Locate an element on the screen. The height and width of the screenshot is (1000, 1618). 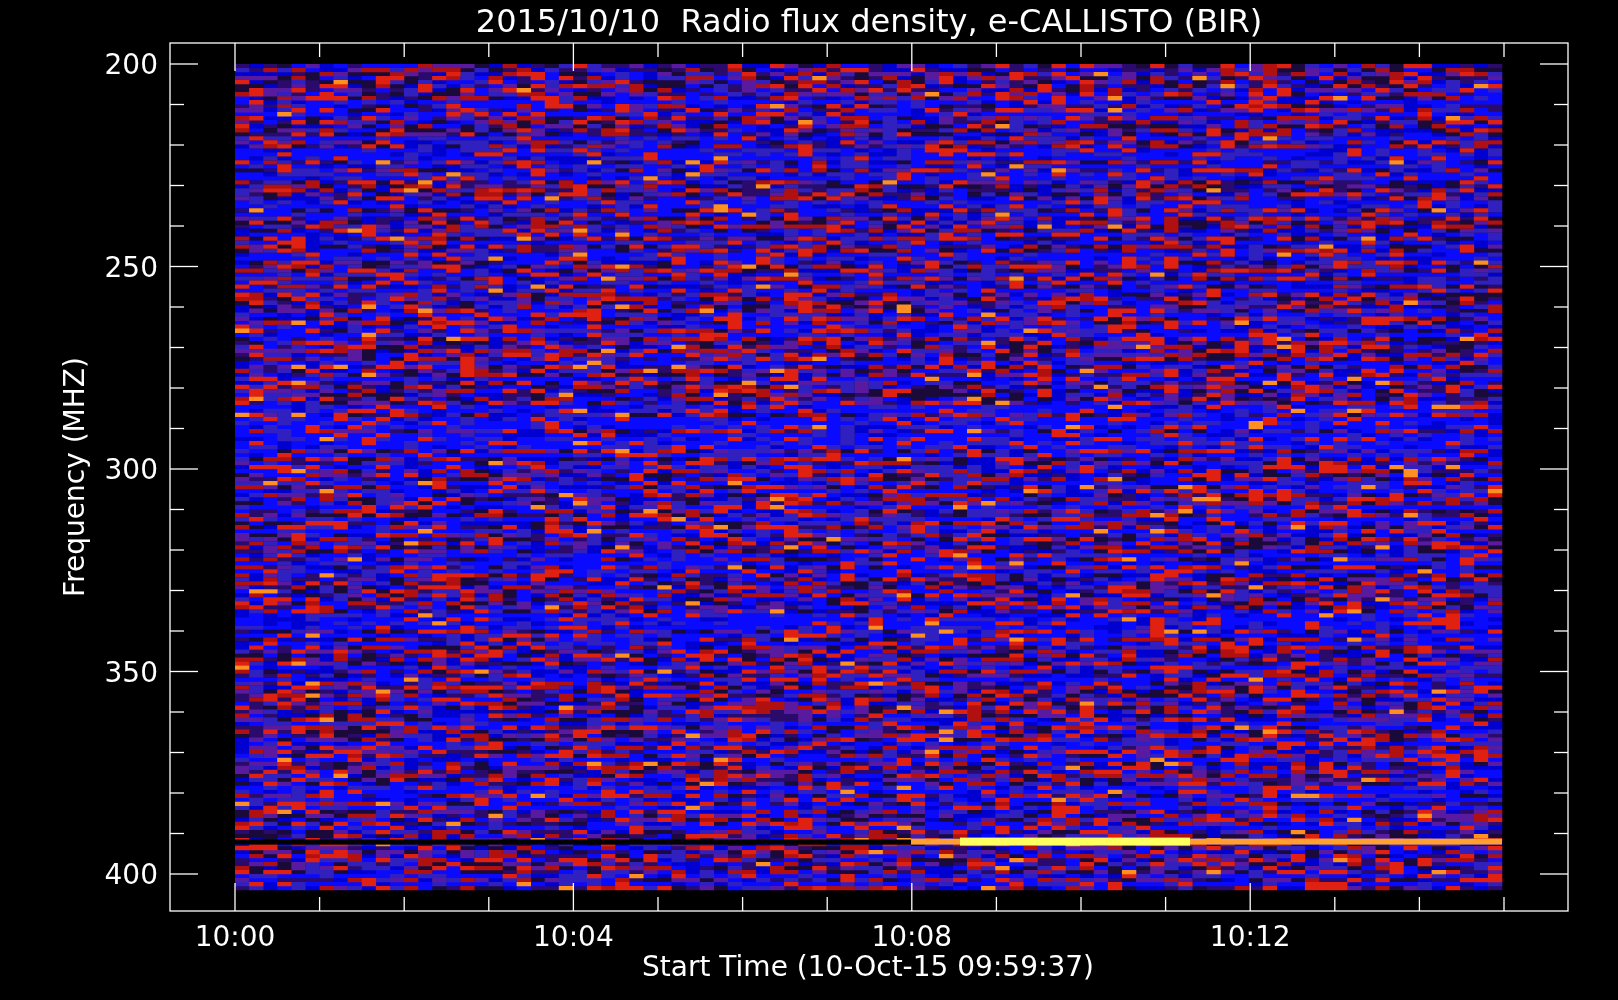
y-tick-label: 300 is located at coordinates (131, 469).